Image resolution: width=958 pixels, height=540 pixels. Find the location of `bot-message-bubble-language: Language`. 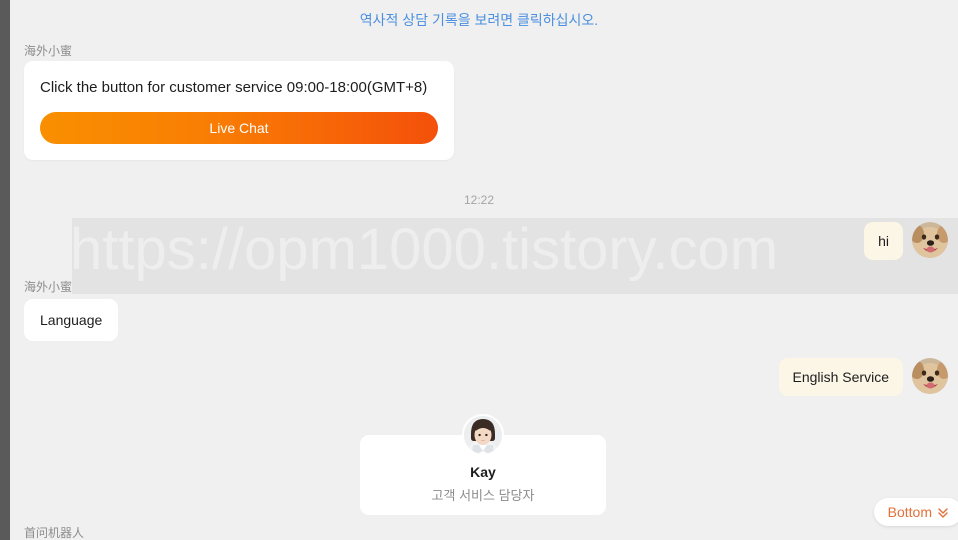

bot-message-bubble-language: Language is located at coordinates (71, 320).